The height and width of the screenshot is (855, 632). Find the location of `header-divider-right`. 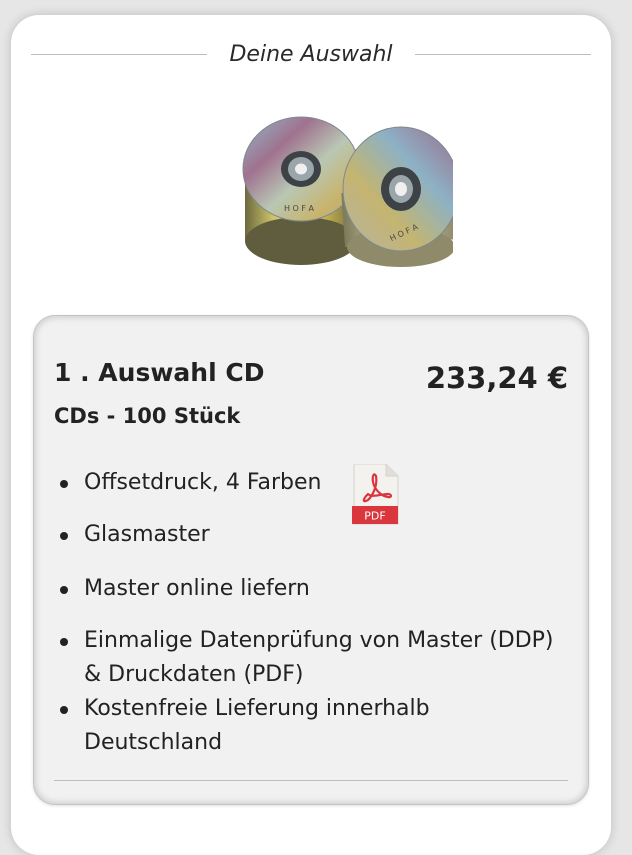

header-divider-right is located at coordinates (503, 54).